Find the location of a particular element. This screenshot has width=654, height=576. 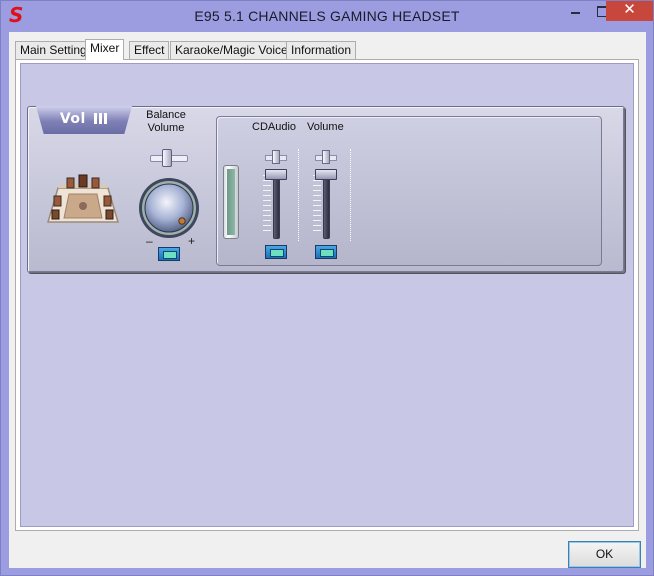

close-icon: ✕ is located at coordinates (629, 9).